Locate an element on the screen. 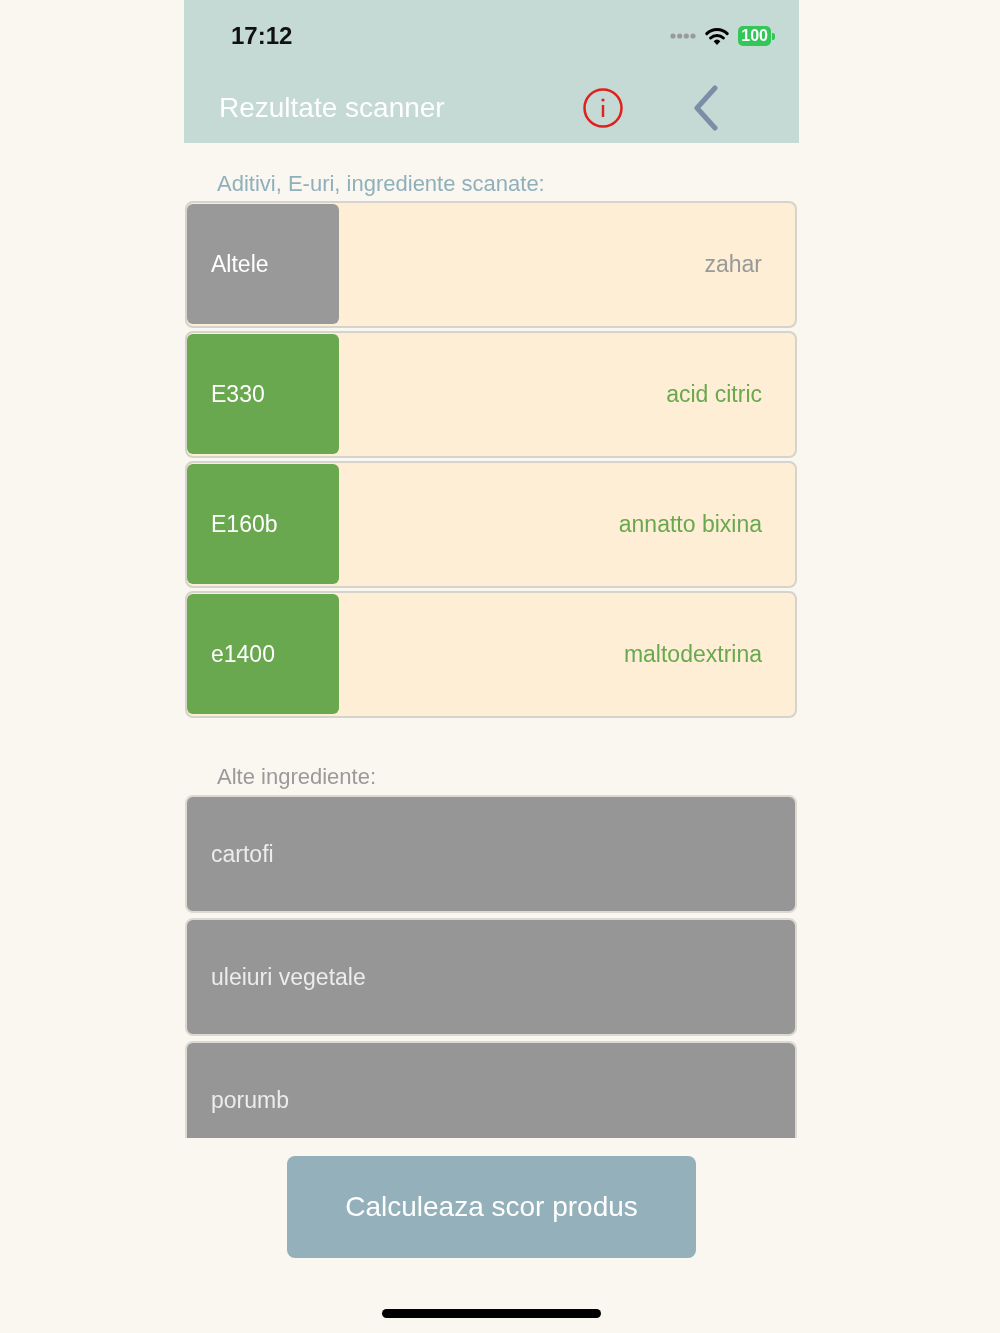 Image resolution: width=1000 pixels, height=1333 pixels. ingredient-name: annatto bixina is located at coordinates (690, 524).